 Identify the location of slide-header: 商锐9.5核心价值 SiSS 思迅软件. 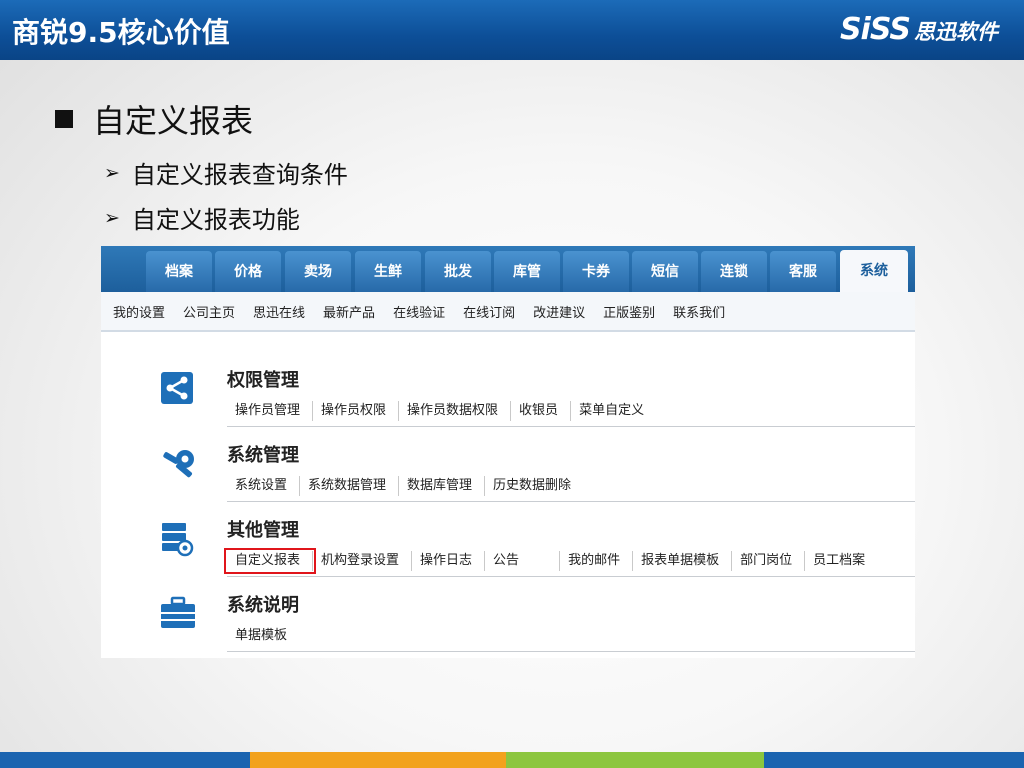
(512, 30).